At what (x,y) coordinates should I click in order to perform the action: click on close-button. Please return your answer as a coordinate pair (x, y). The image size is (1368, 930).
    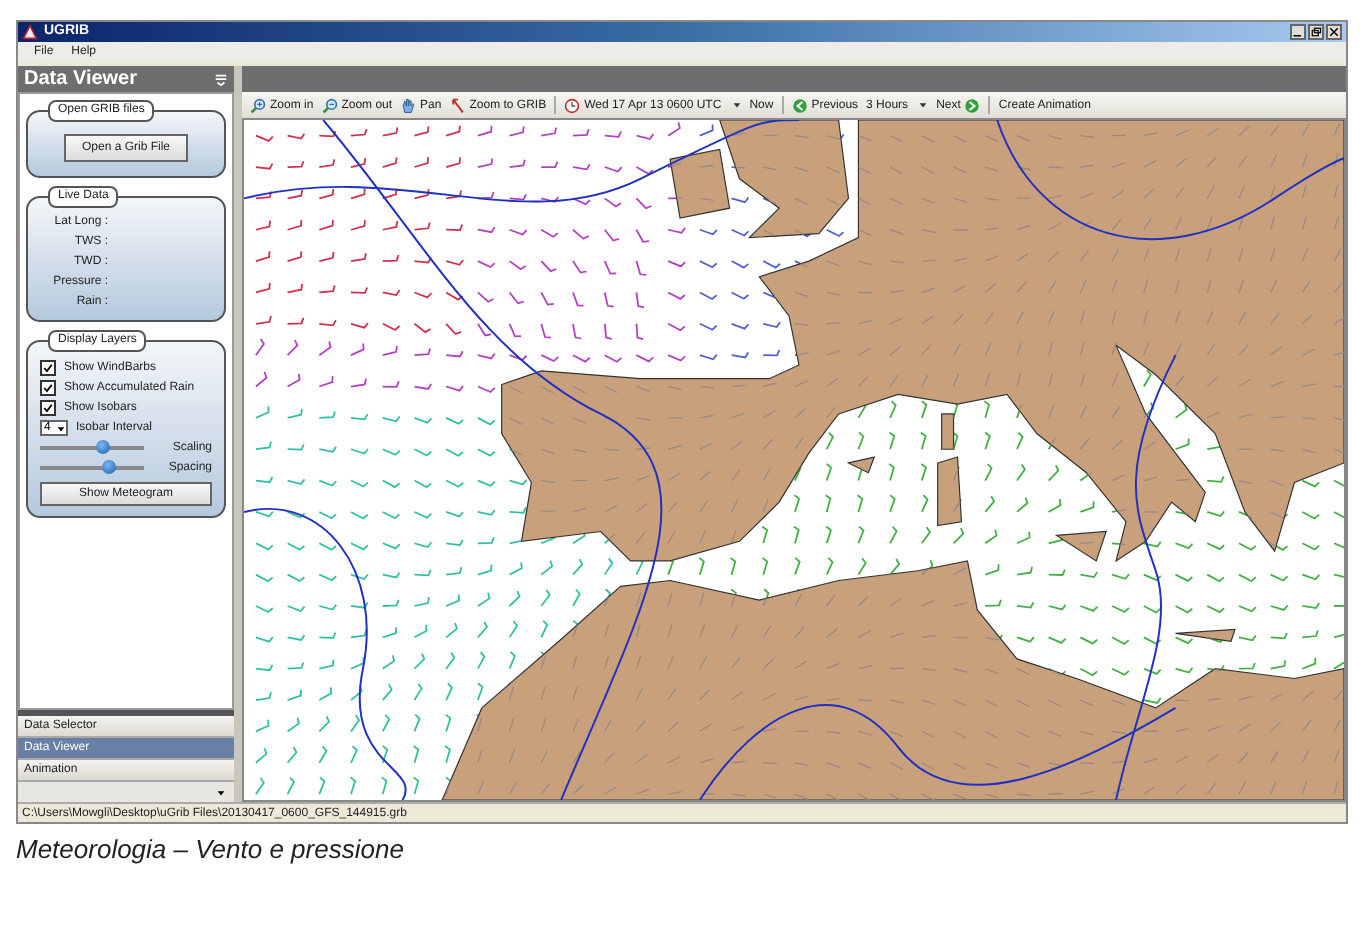
    Looking at the image, I should click on (1334, 32).